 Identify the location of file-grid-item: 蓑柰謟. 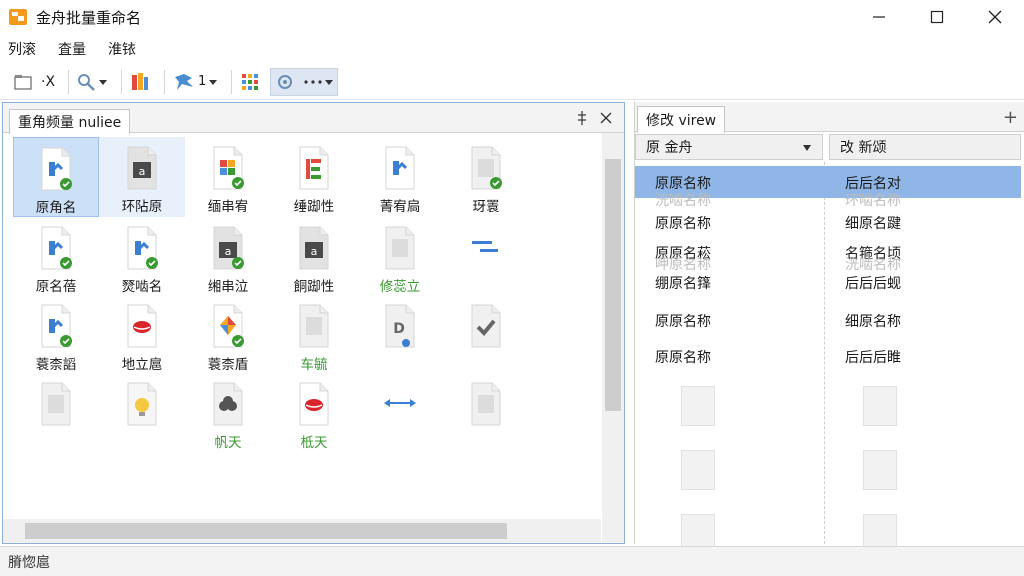
(56, 335).